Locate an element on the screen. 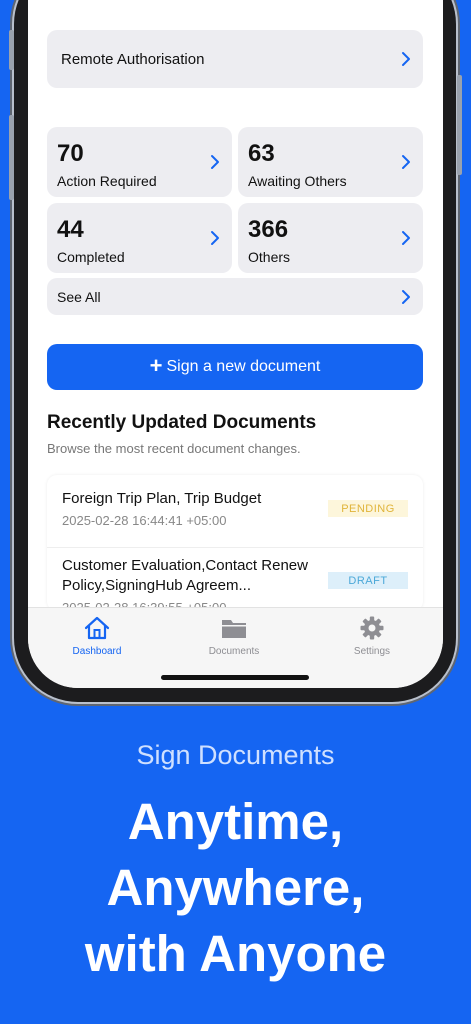 This screenshot has height=1024, width=471. recent-documents-title: Recently Updated Documents is located at coordinates (182, 422).